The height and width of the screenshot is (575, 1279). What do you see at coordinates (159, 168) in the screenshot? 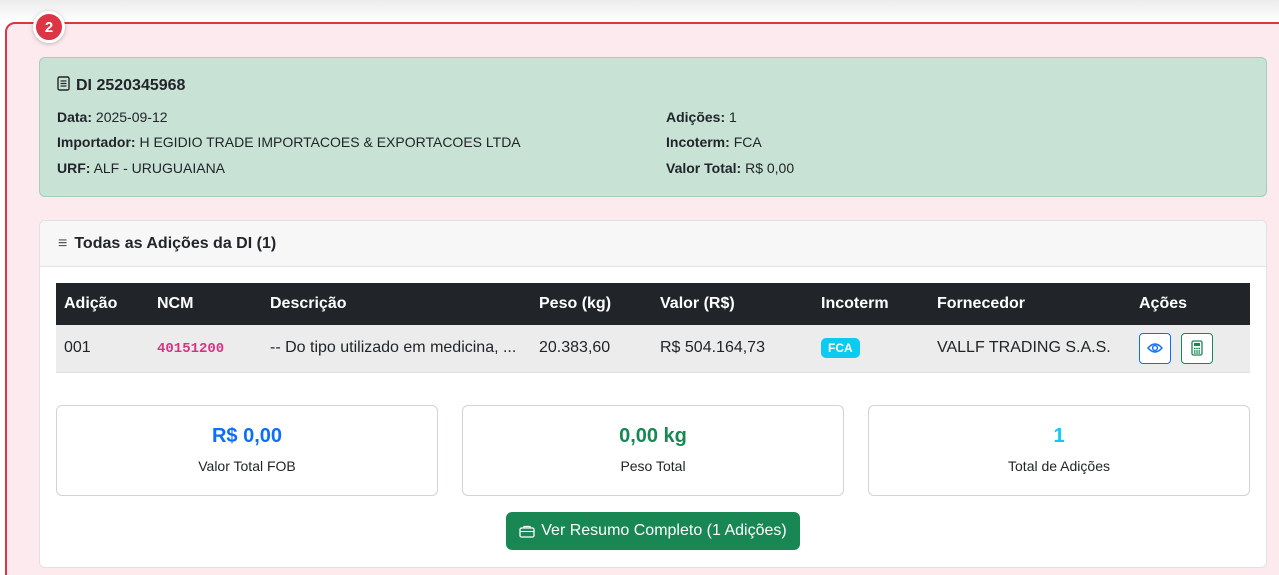
I see `di-urf-value: ALF - URUGUAIANA` at bounding box center [159, 168].